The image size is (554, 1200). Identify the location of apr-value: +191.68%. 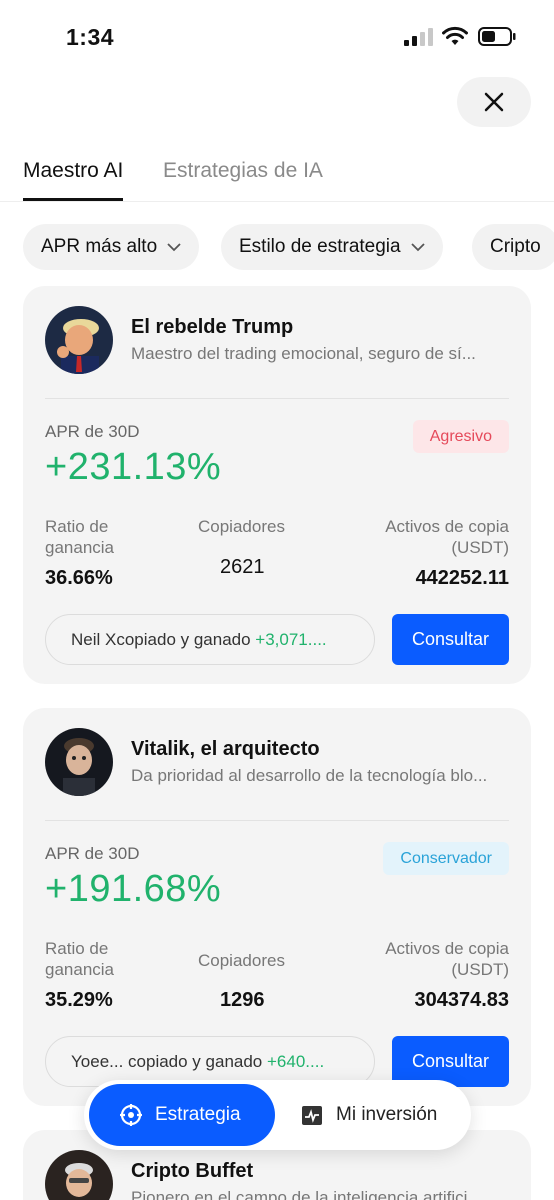
(133, 889).